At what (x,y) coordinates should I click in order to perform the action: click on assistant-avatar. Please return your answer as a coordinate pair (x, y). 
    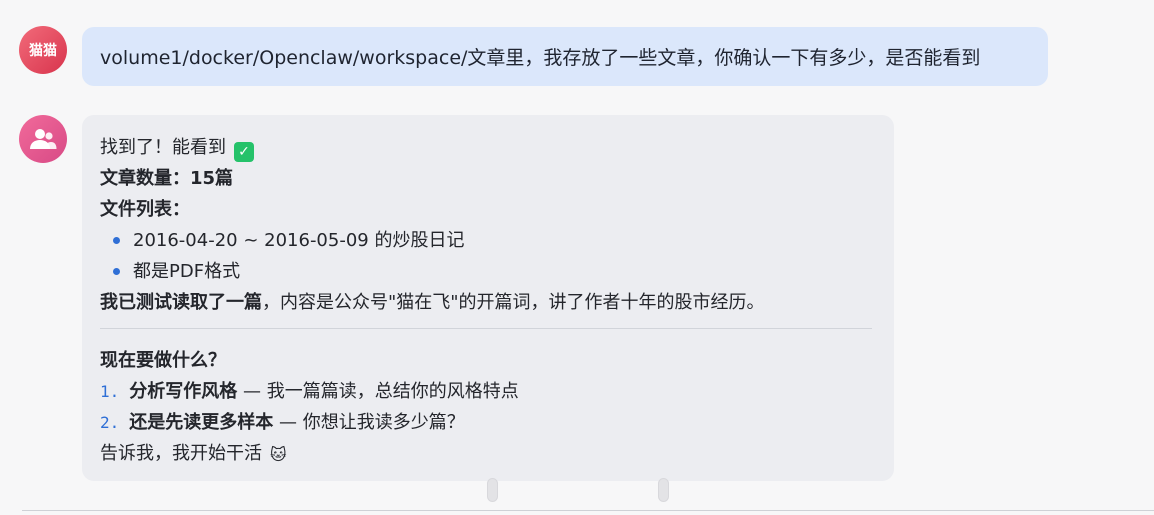
    Looking at the image, I should click on (43, 139).